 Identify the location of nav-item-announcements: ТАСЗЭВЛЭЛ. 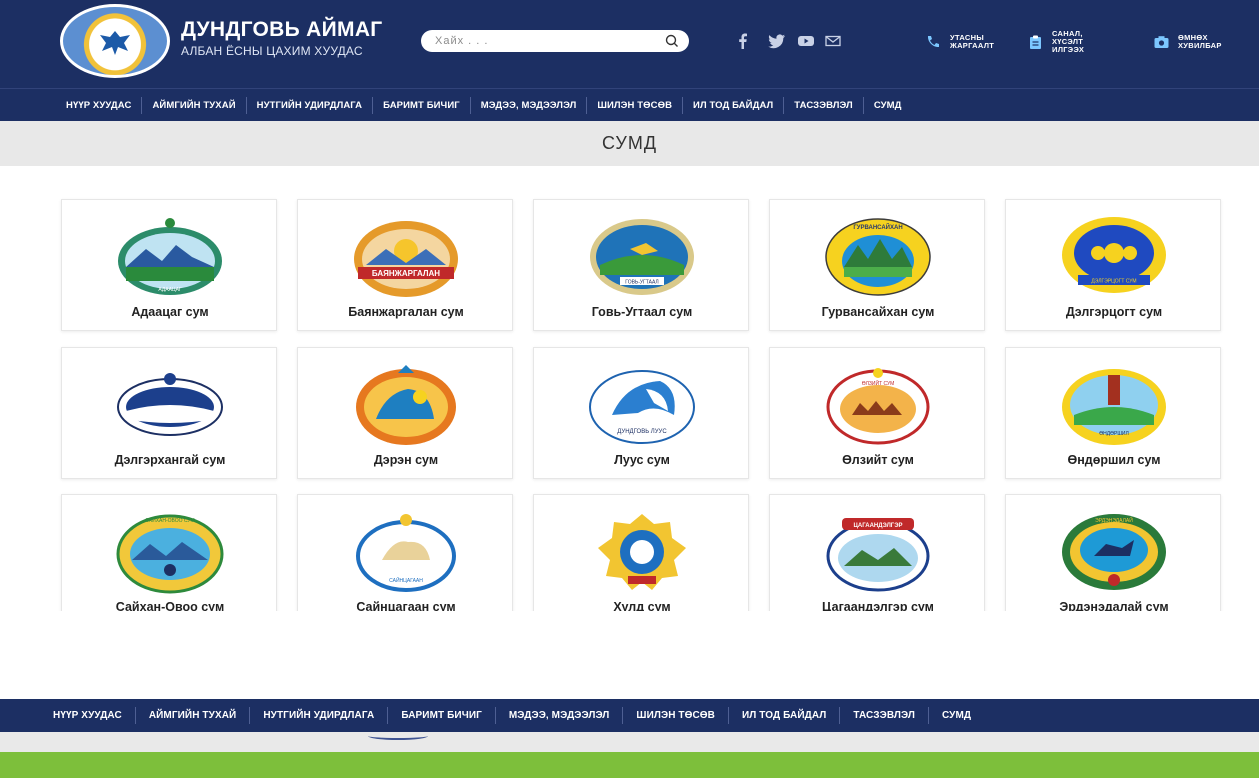
(824, 105).